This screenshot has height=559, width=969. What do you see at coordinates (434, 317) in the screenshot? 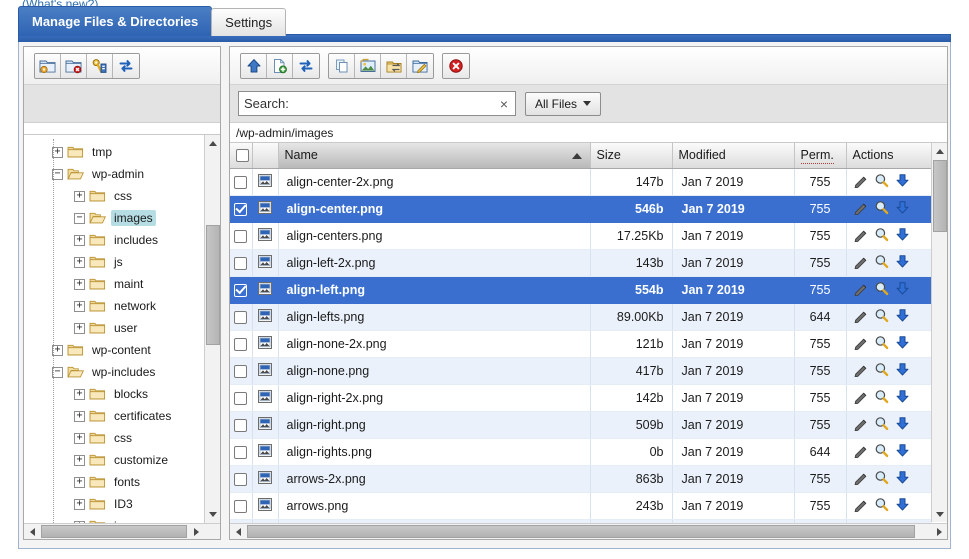
I see `row-file-name: align-lefts.png` at bounding box center [434, 317].